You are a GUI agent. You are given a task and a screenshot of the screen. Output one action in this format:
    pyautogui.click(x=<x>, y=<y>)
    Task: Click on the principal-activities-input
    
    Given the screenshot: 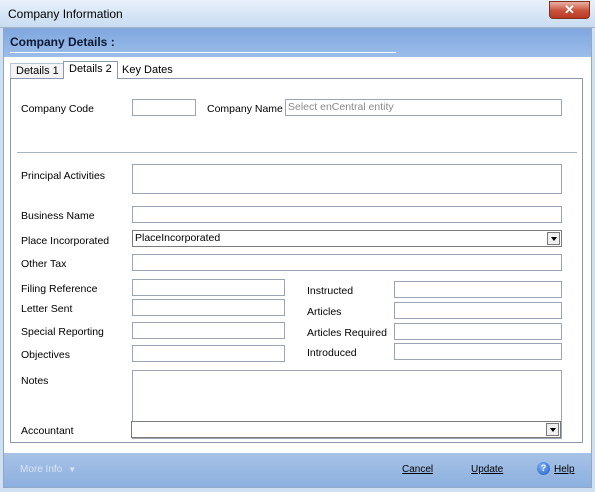 What is the action you would take?
    pyautogui.click(x=347, y=179)
    